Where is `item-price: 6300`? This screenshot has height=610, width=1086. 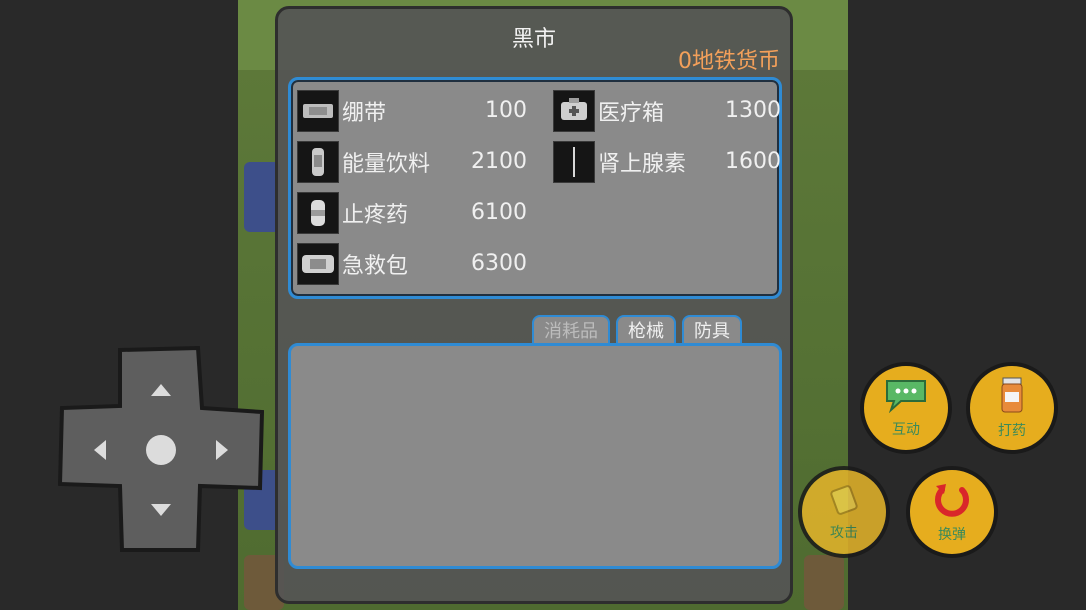
item-price: 6300 is located at coordinates (499, 263).